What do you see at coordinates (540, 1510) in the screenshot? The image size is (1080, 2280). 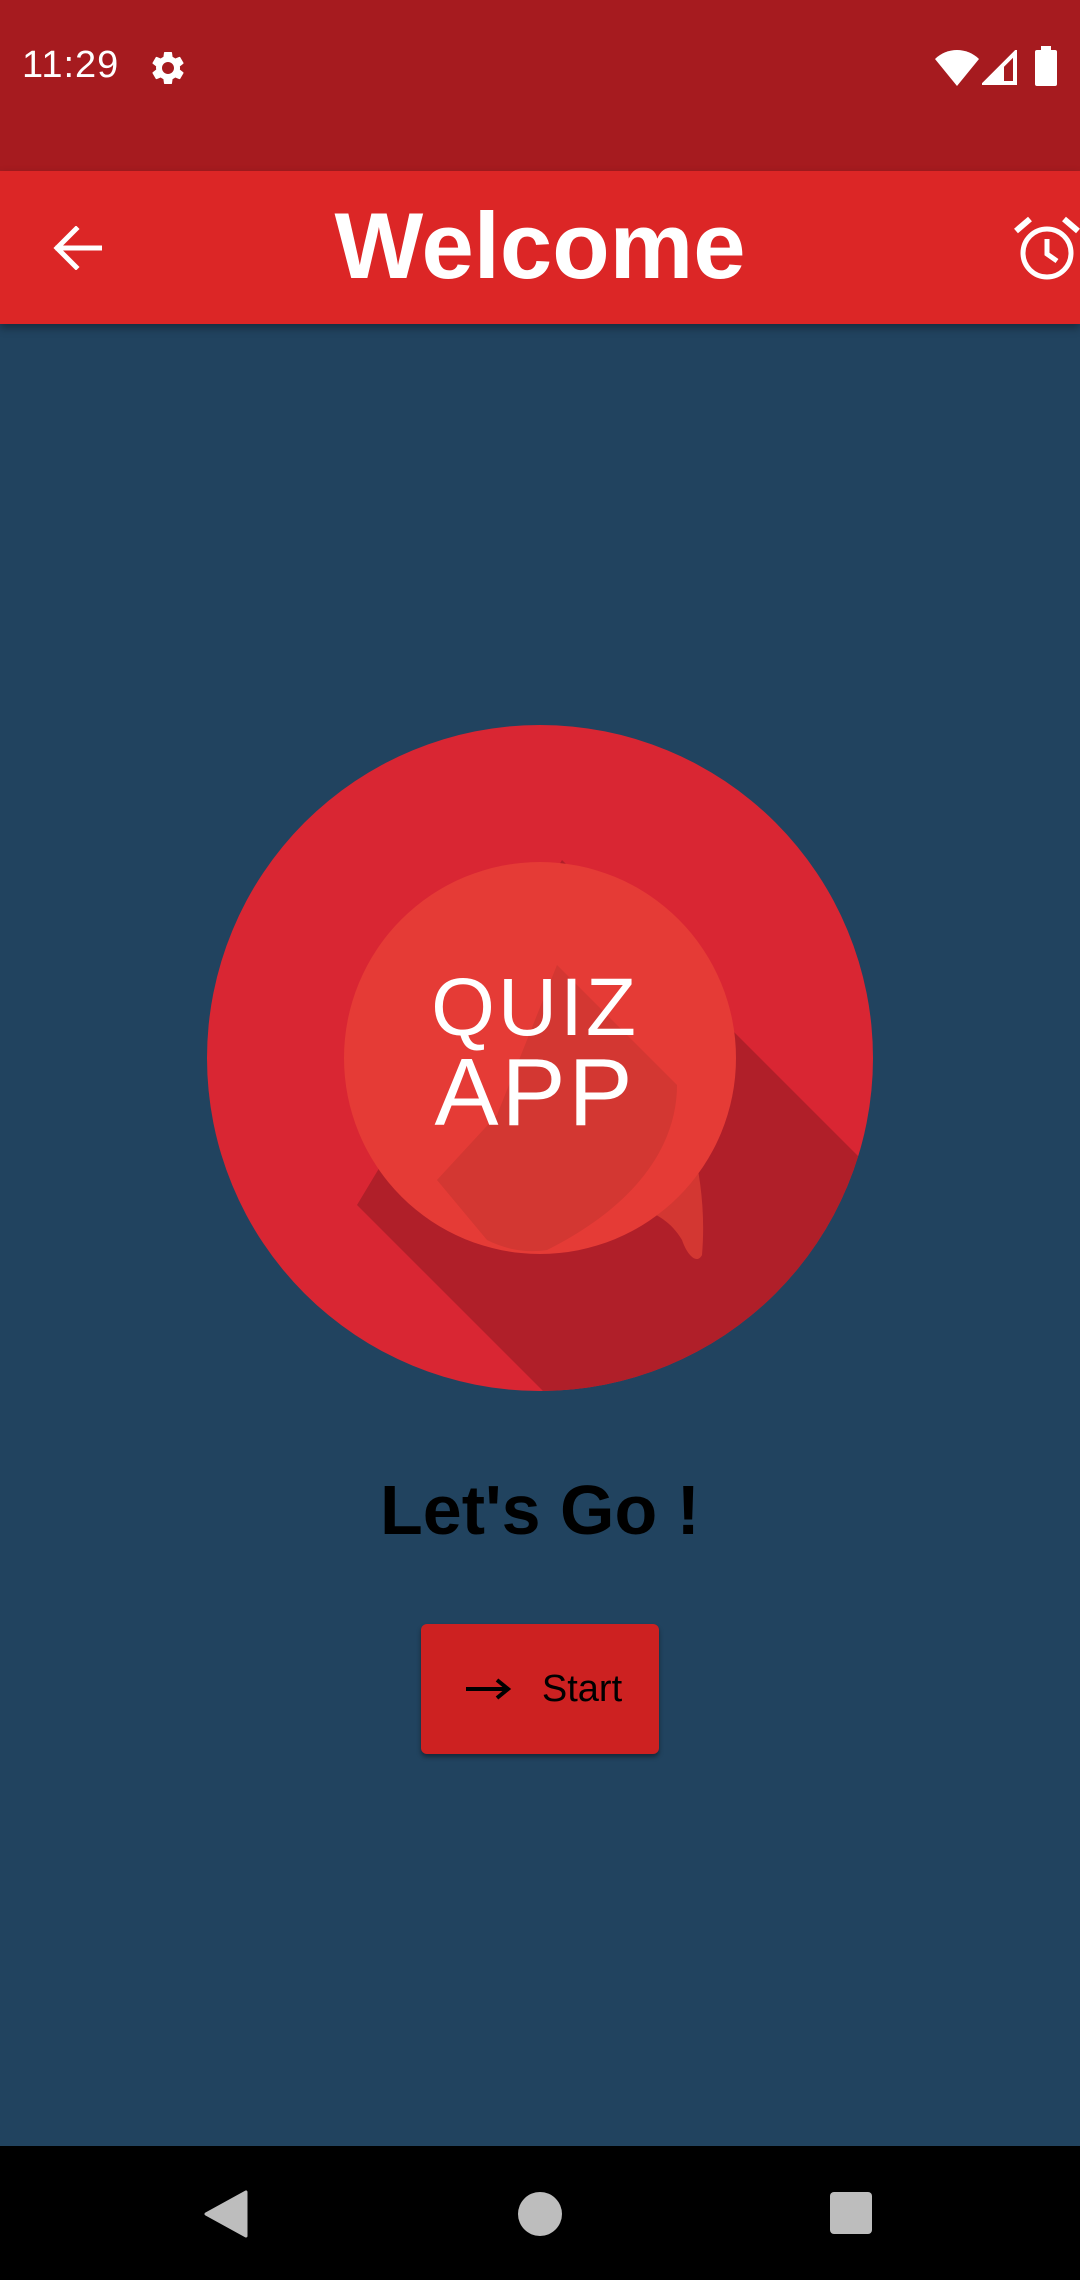 I see `greeting-text: Let's Go !` at bounding box center [540, 1510].